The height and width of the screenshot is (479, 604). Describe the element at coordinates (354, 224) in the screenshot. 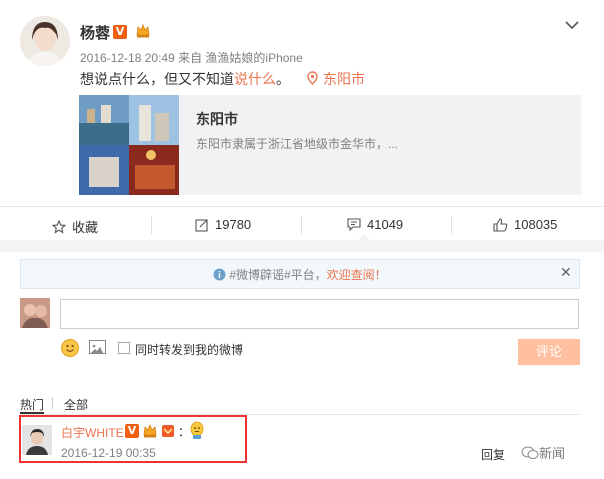

I see `comment-icon` at that location.